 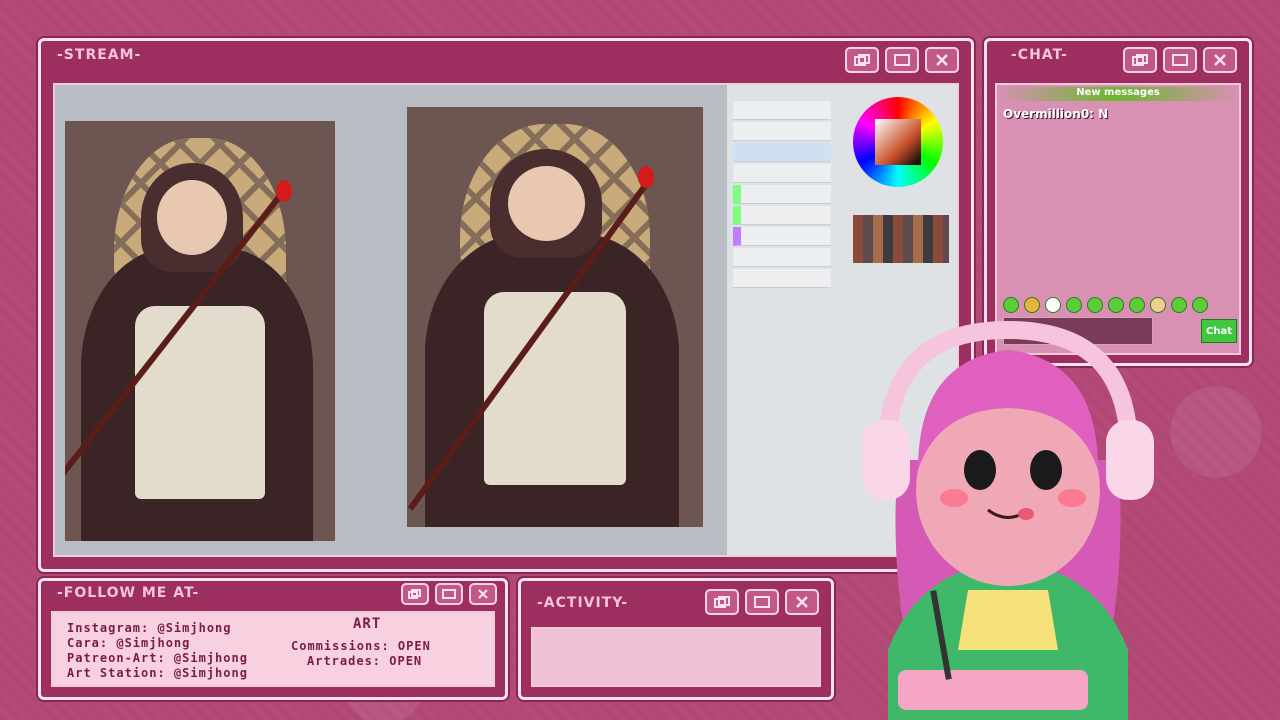 What do you see at coordinates (1118, 94) in the screenshot?
I see `new-messages-banner: New messages` at bounding box center [1118, 94].